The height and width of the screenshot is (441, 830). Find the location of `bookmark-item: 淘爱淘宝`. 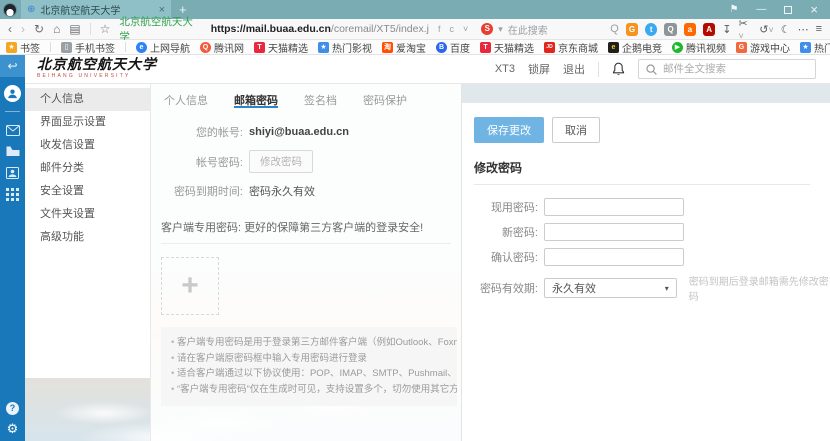

bookmark-item: 淘爱淘宝 is located at coordinates (404, 47).